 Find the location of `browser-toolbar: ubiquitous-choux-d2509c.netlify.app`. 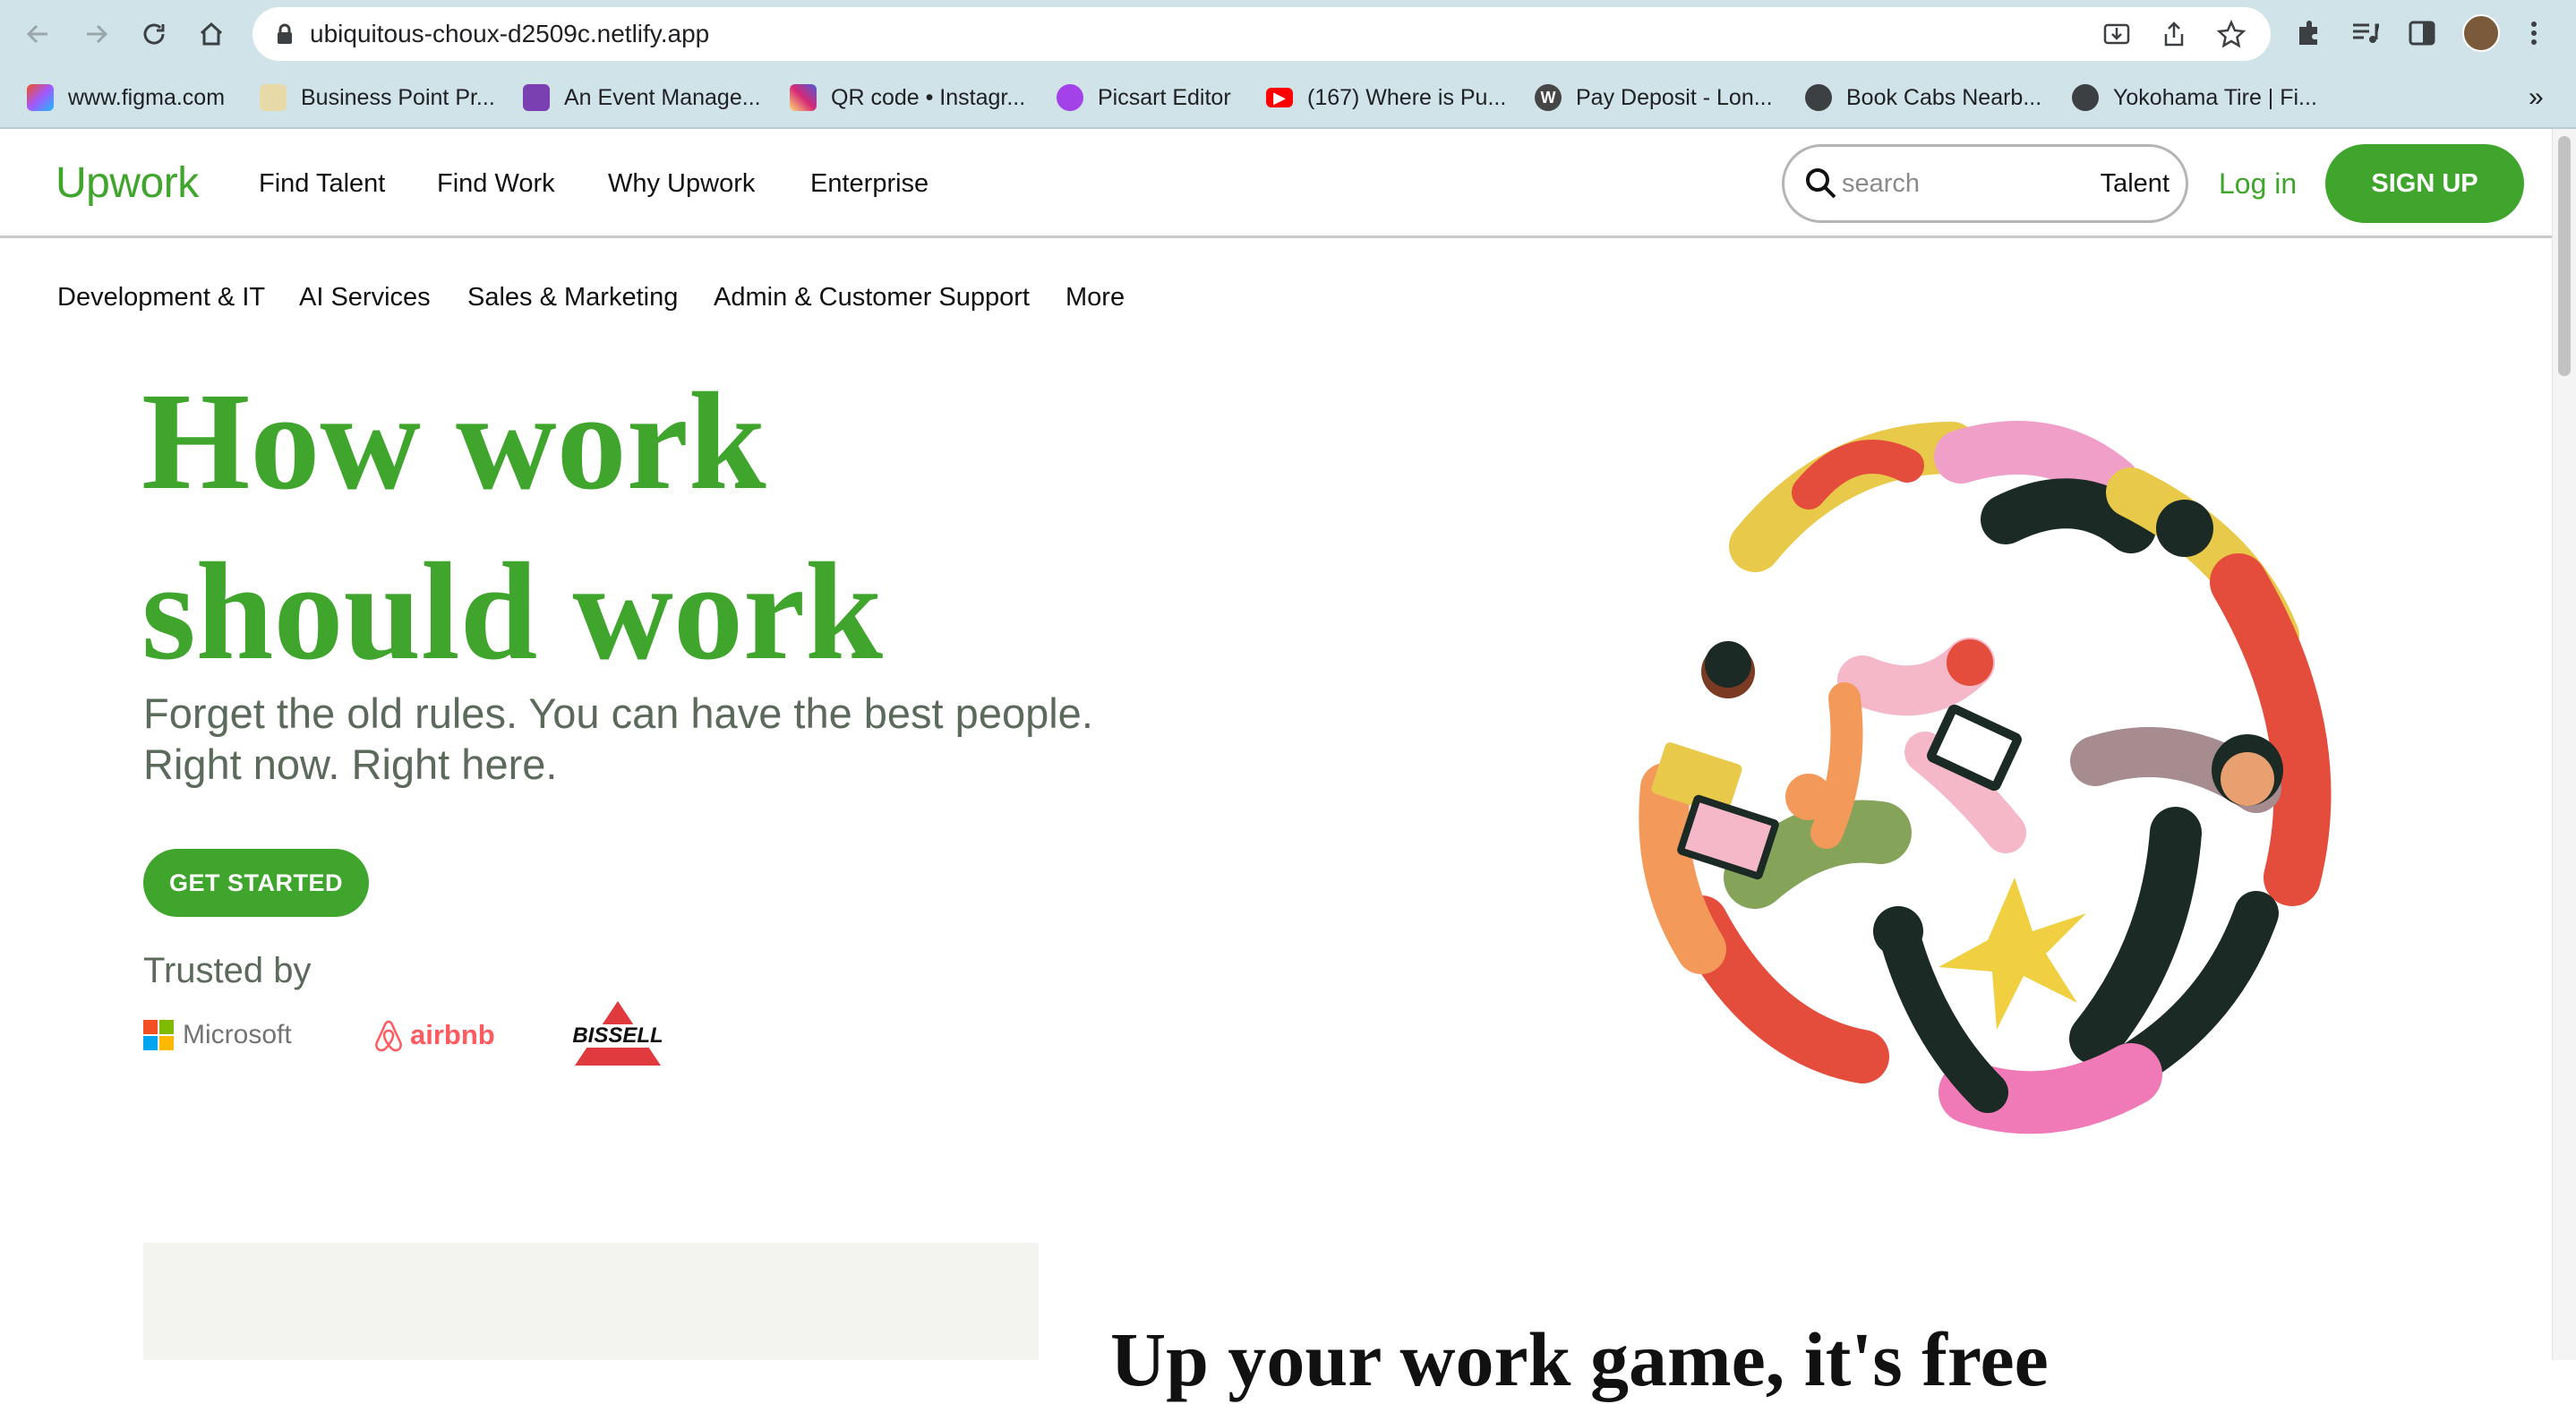

browser-toolbar: ubiquitous-choux-d2509c.netlify.app is located at coordinates (1288, 34).